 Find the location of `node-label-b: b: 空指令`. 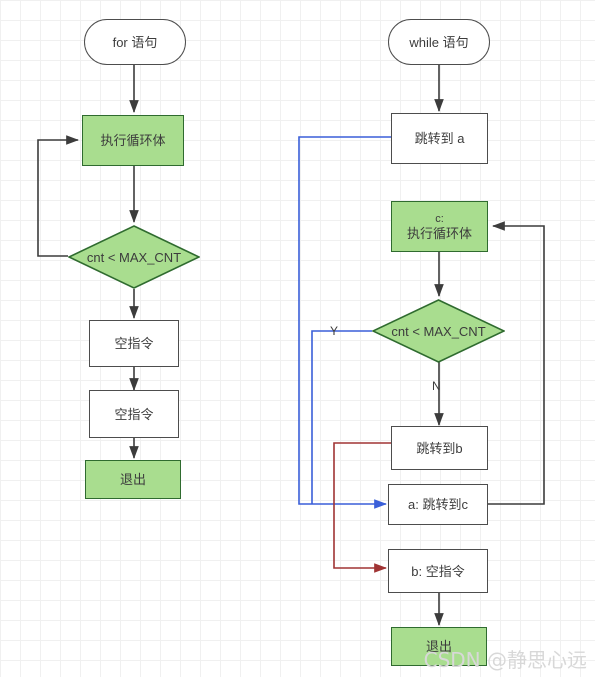

node-label-b: b: 空指令 is located at coordinates (438, 571).